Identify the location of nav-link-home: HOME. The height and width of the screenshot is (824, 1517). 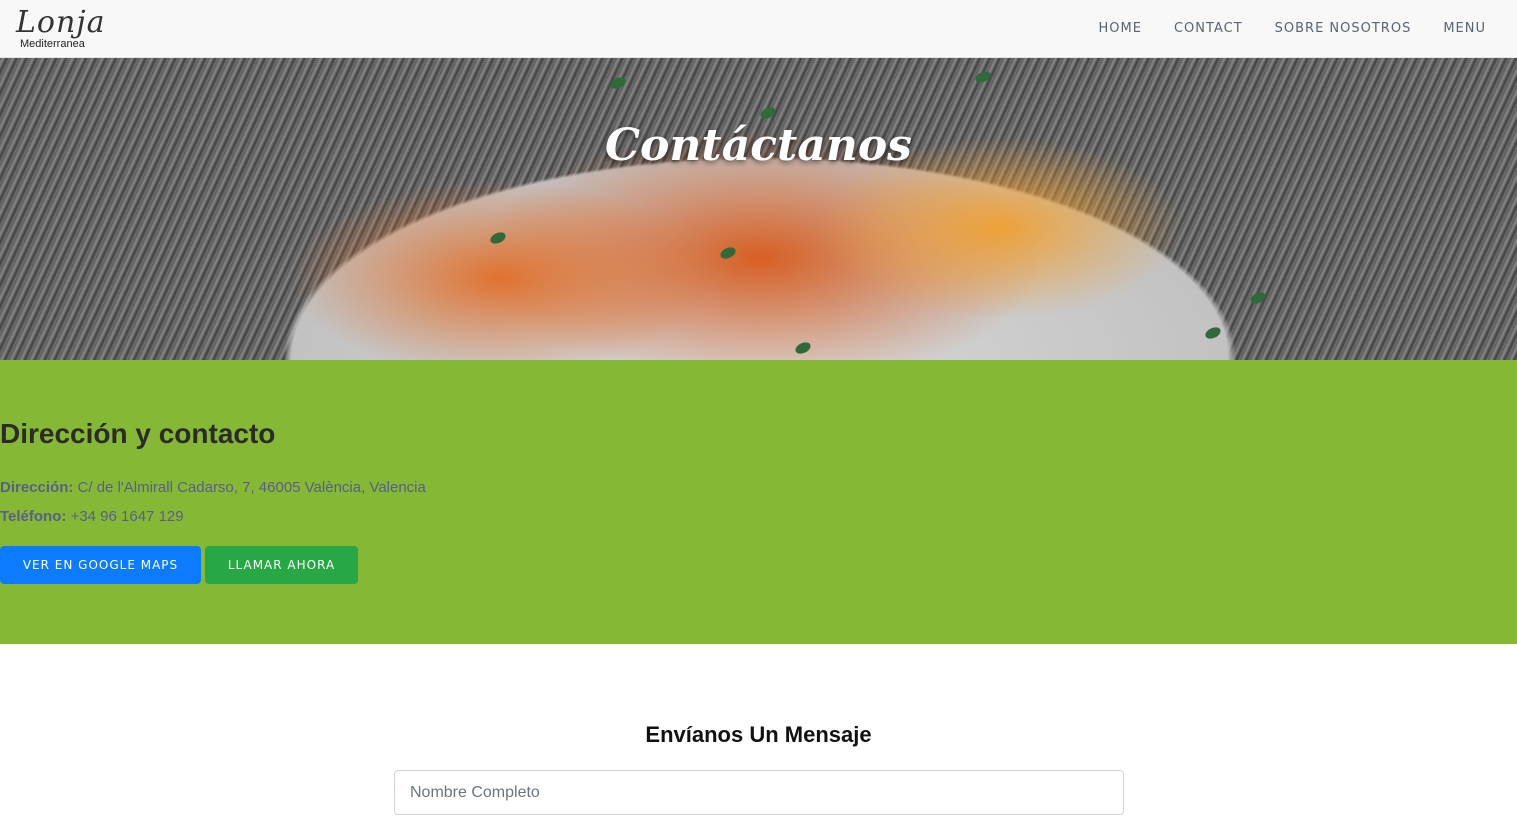
(1120, 28).